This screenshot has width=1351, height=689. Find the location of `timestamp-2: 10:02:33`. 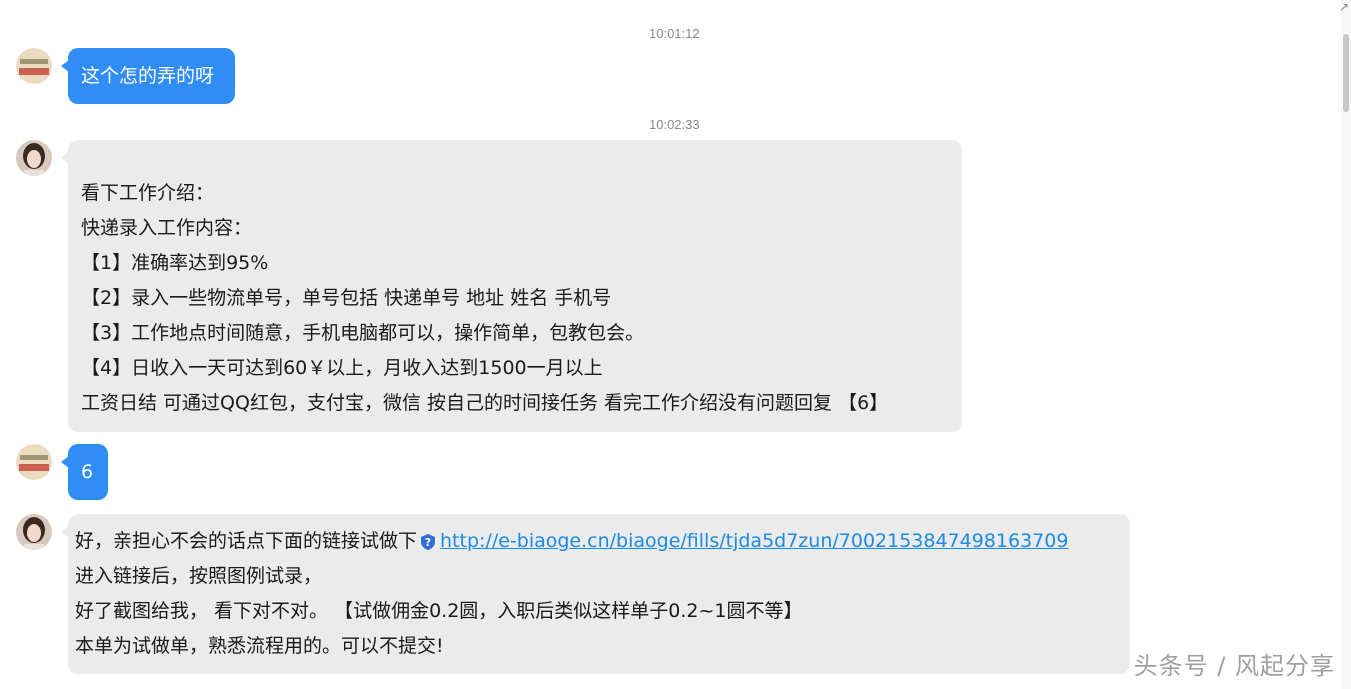

timestamp-2: 10:02:33 is located at coordinates (674, 124).